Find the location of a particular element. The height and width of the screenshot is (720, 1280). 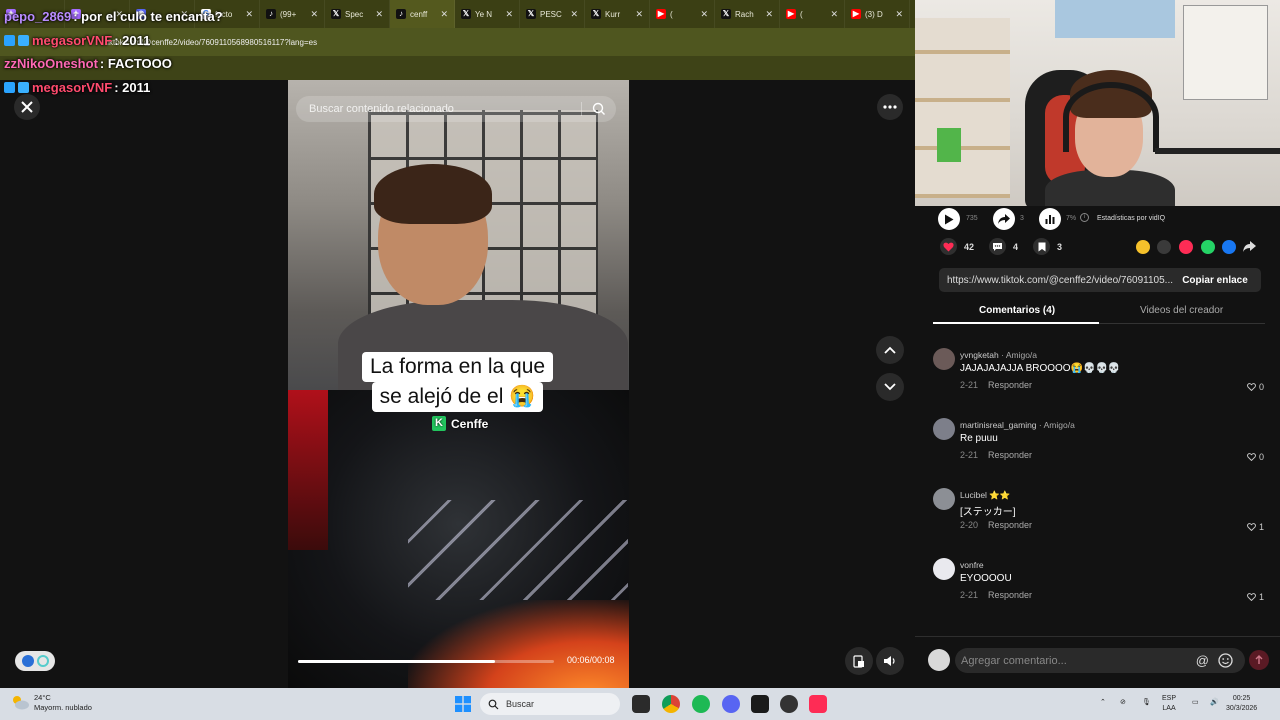

search-divider is located at coordinates (581, 109).